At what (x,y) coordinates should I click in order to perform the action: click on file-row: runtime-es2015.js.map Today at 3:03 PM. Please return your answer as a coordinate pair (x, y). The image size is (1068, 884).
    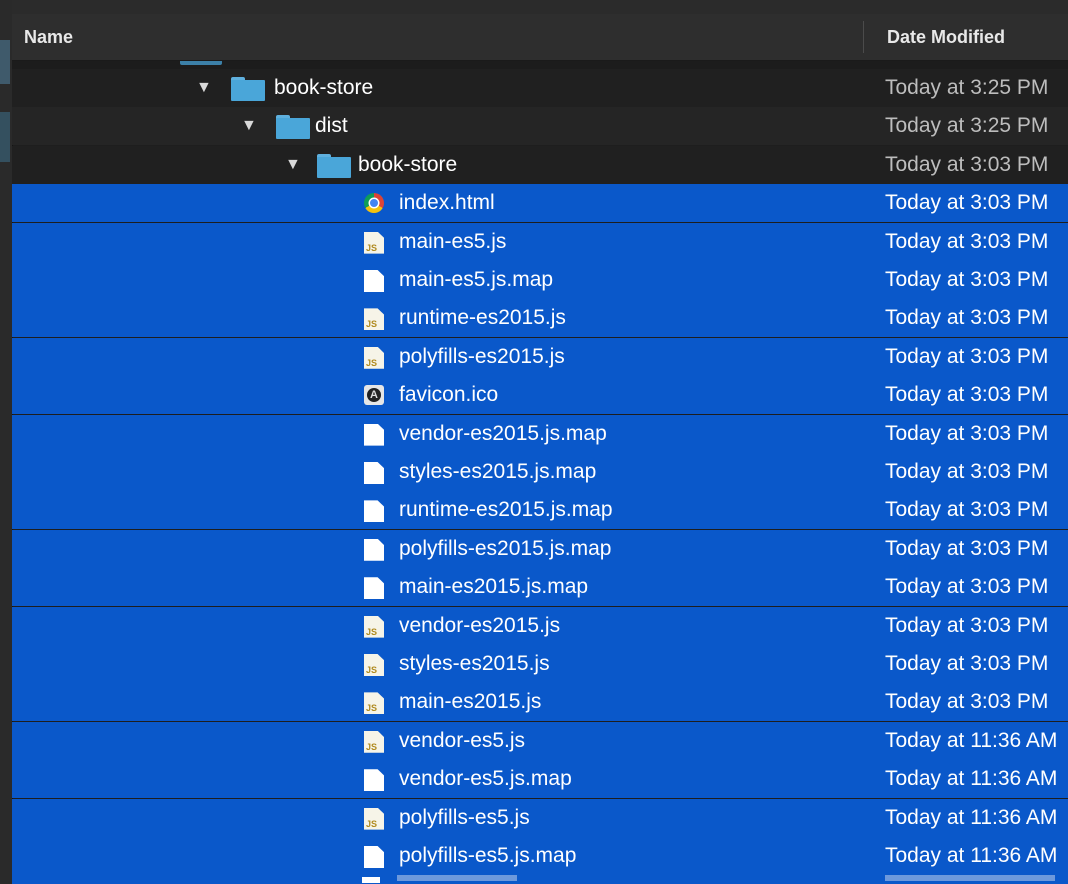
    Looking at the image, I should click on (540, 510).